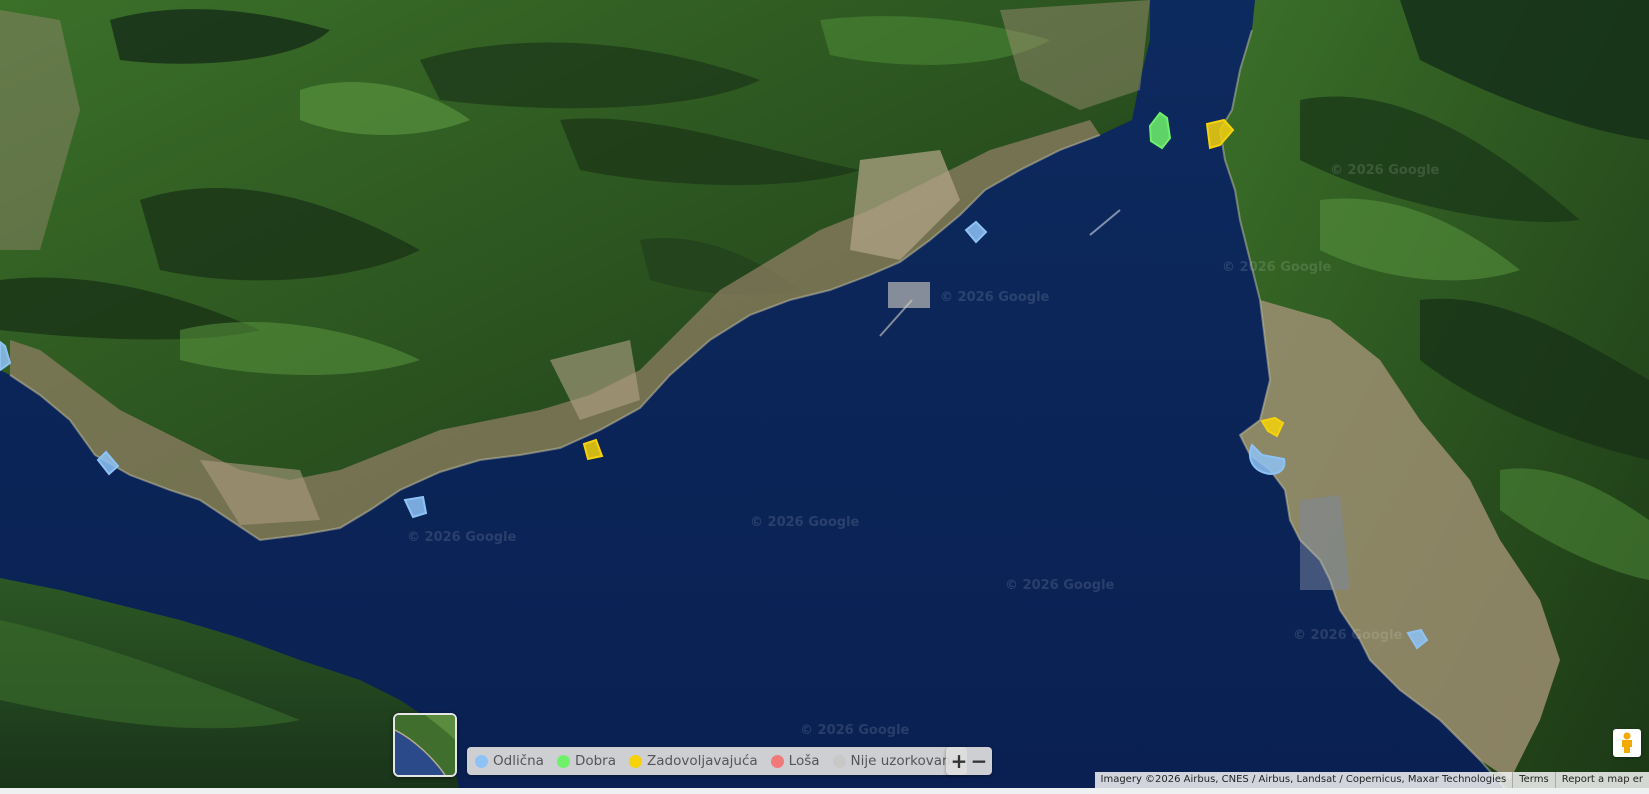  Describe the element at coordinates (1602, 780) in the screenshot. I see `report-error-link: Report a map er` at that location.